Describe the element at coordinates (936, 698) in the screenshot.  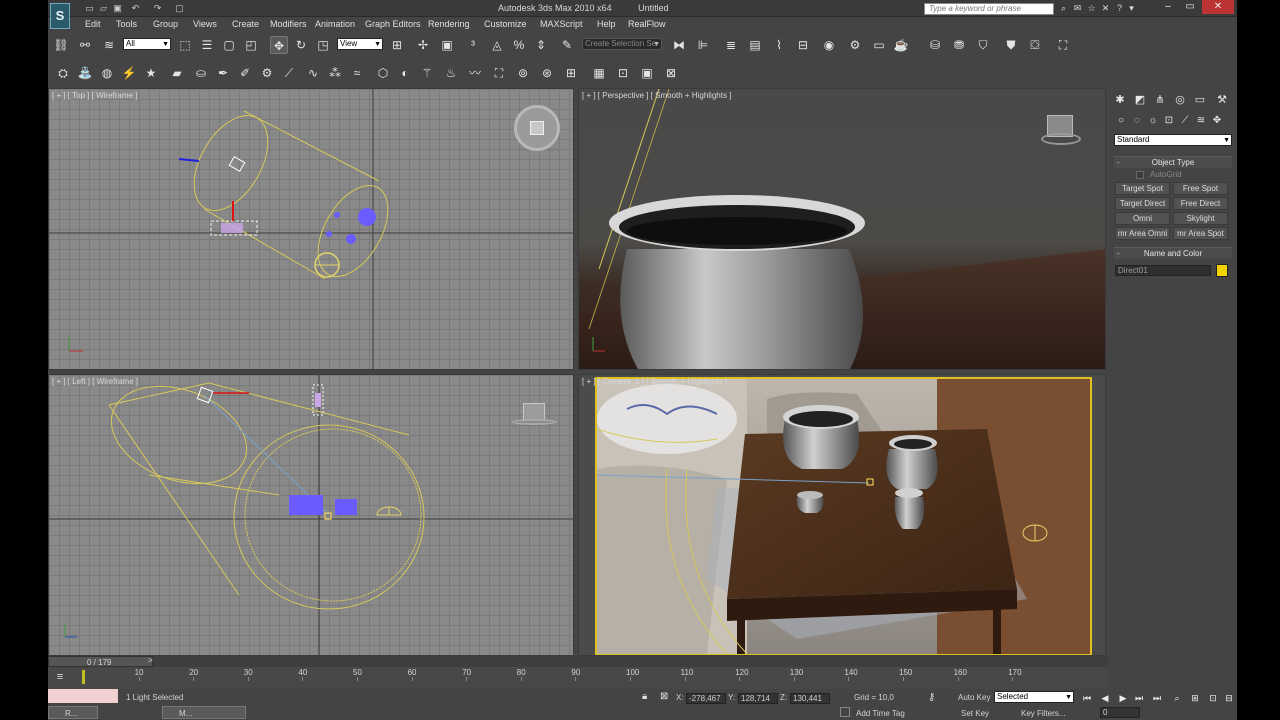
I see `set-key-icon: ⚷` at that location.